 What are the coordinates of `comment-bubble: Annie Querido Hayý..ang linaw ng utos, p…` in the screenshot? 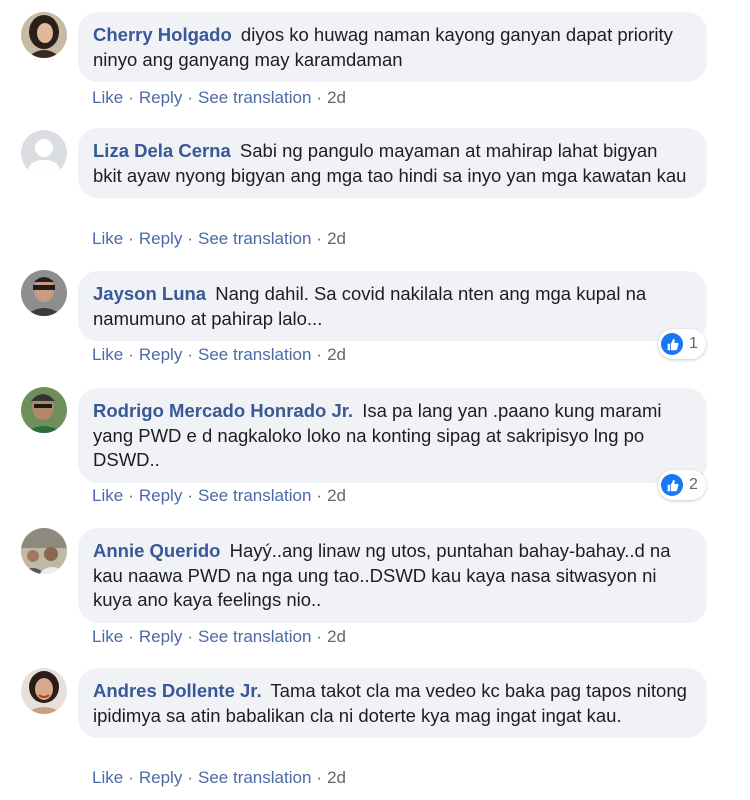 It's located at (392, 575).